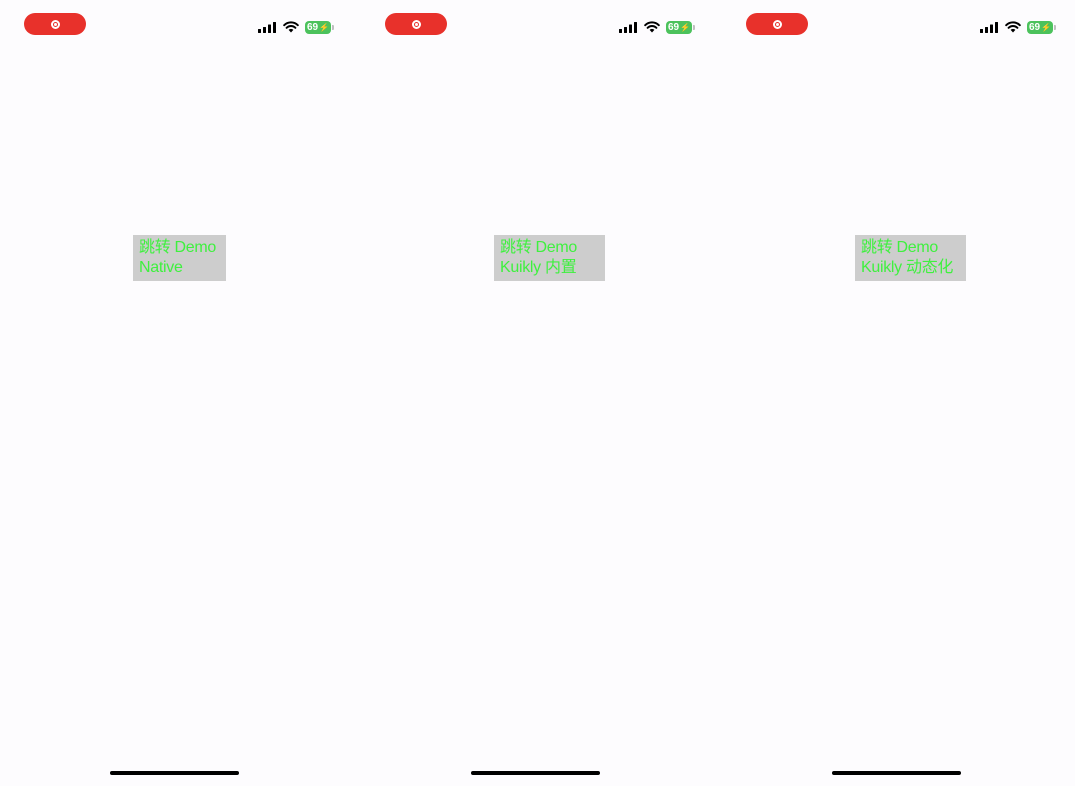 This screenshot has height=786, width=1075. What do you see at coordinates (161, 267) in the screenshot?
I see `button-label-line2: Native` at bounding box center [161, 267].